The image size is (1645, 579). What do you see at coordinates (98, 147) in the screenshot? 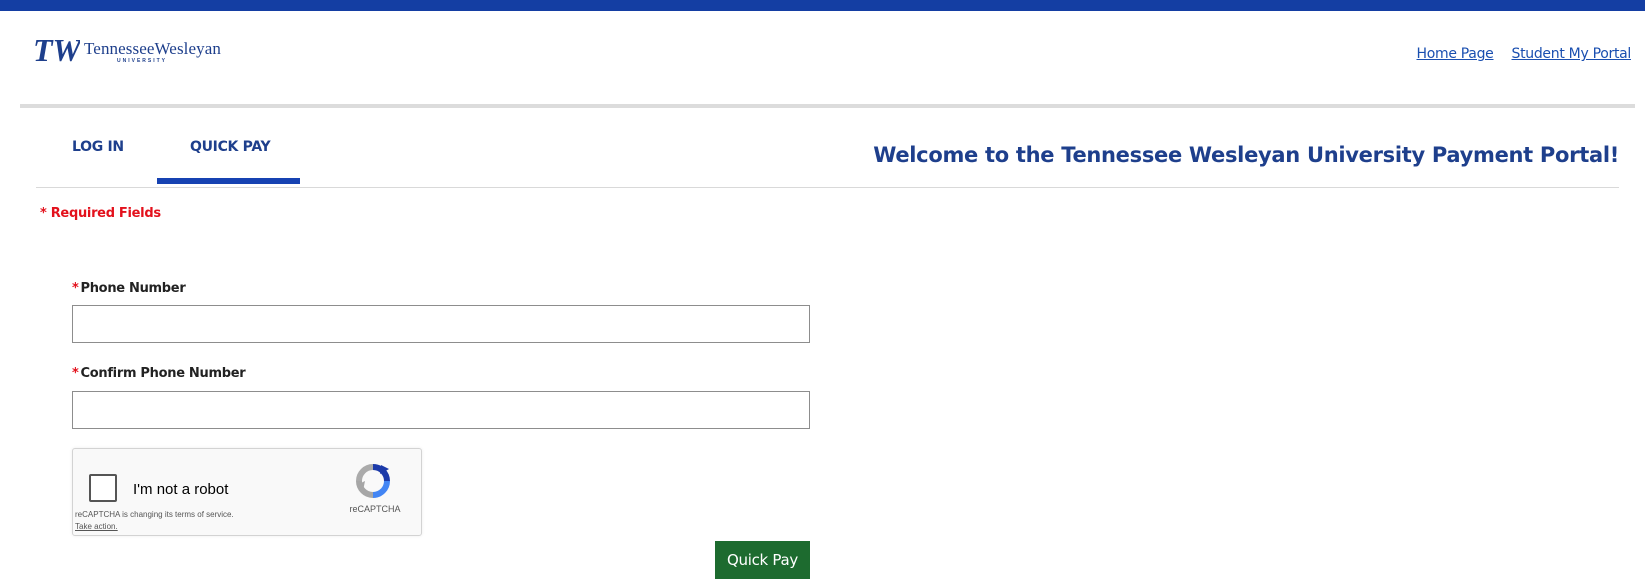
I see `tab-log-in: LOG IN` at bounding box center [98, 147].